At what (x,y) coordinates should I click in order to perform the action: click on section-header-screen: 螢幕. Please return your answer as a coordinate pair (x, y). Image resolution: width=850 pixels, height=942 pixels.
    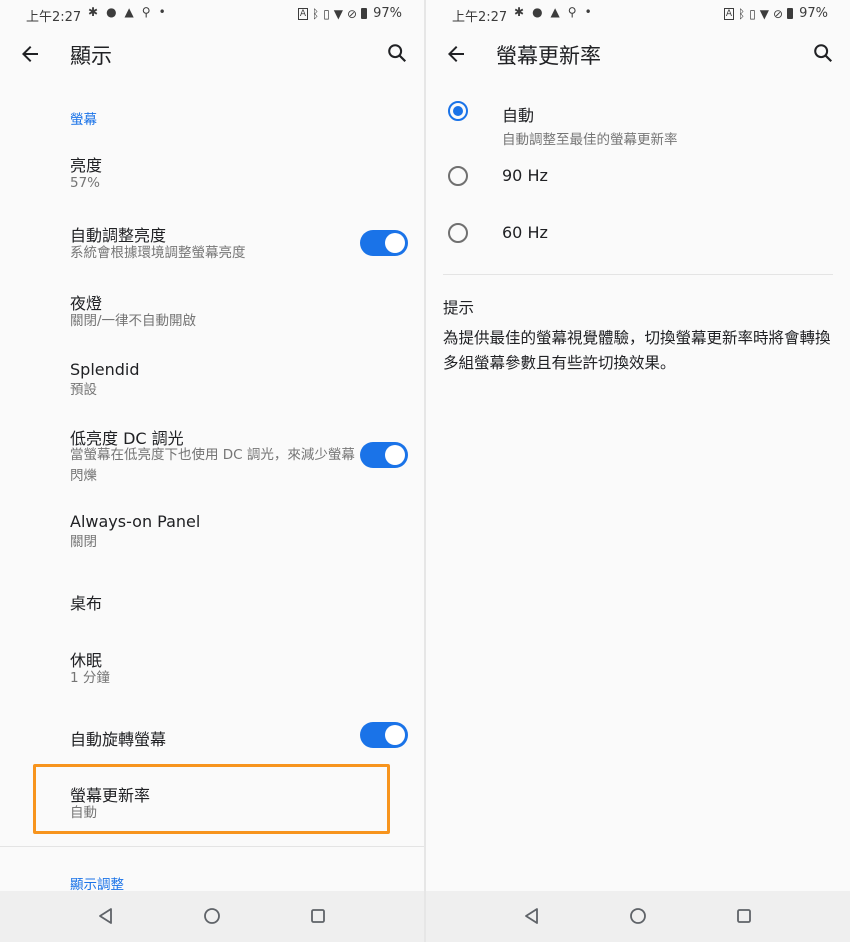
    Looking at the image, I should click on (83, 120).